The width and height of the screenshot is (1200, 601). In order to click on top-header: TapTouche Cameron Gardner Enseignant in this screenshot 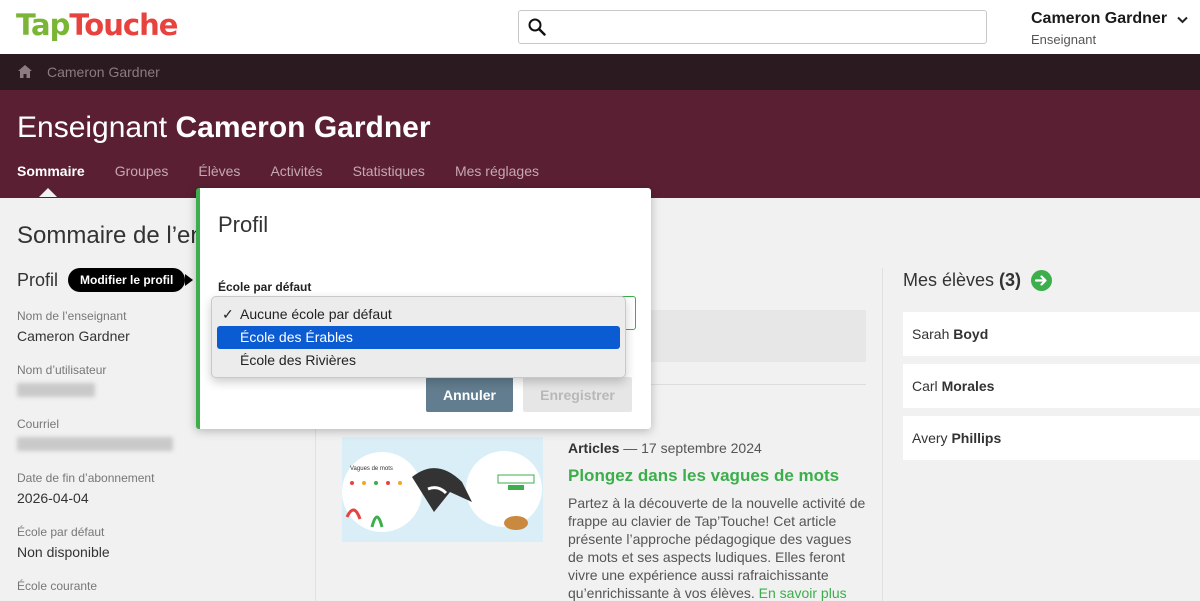, I will do `click(600, 27)`.